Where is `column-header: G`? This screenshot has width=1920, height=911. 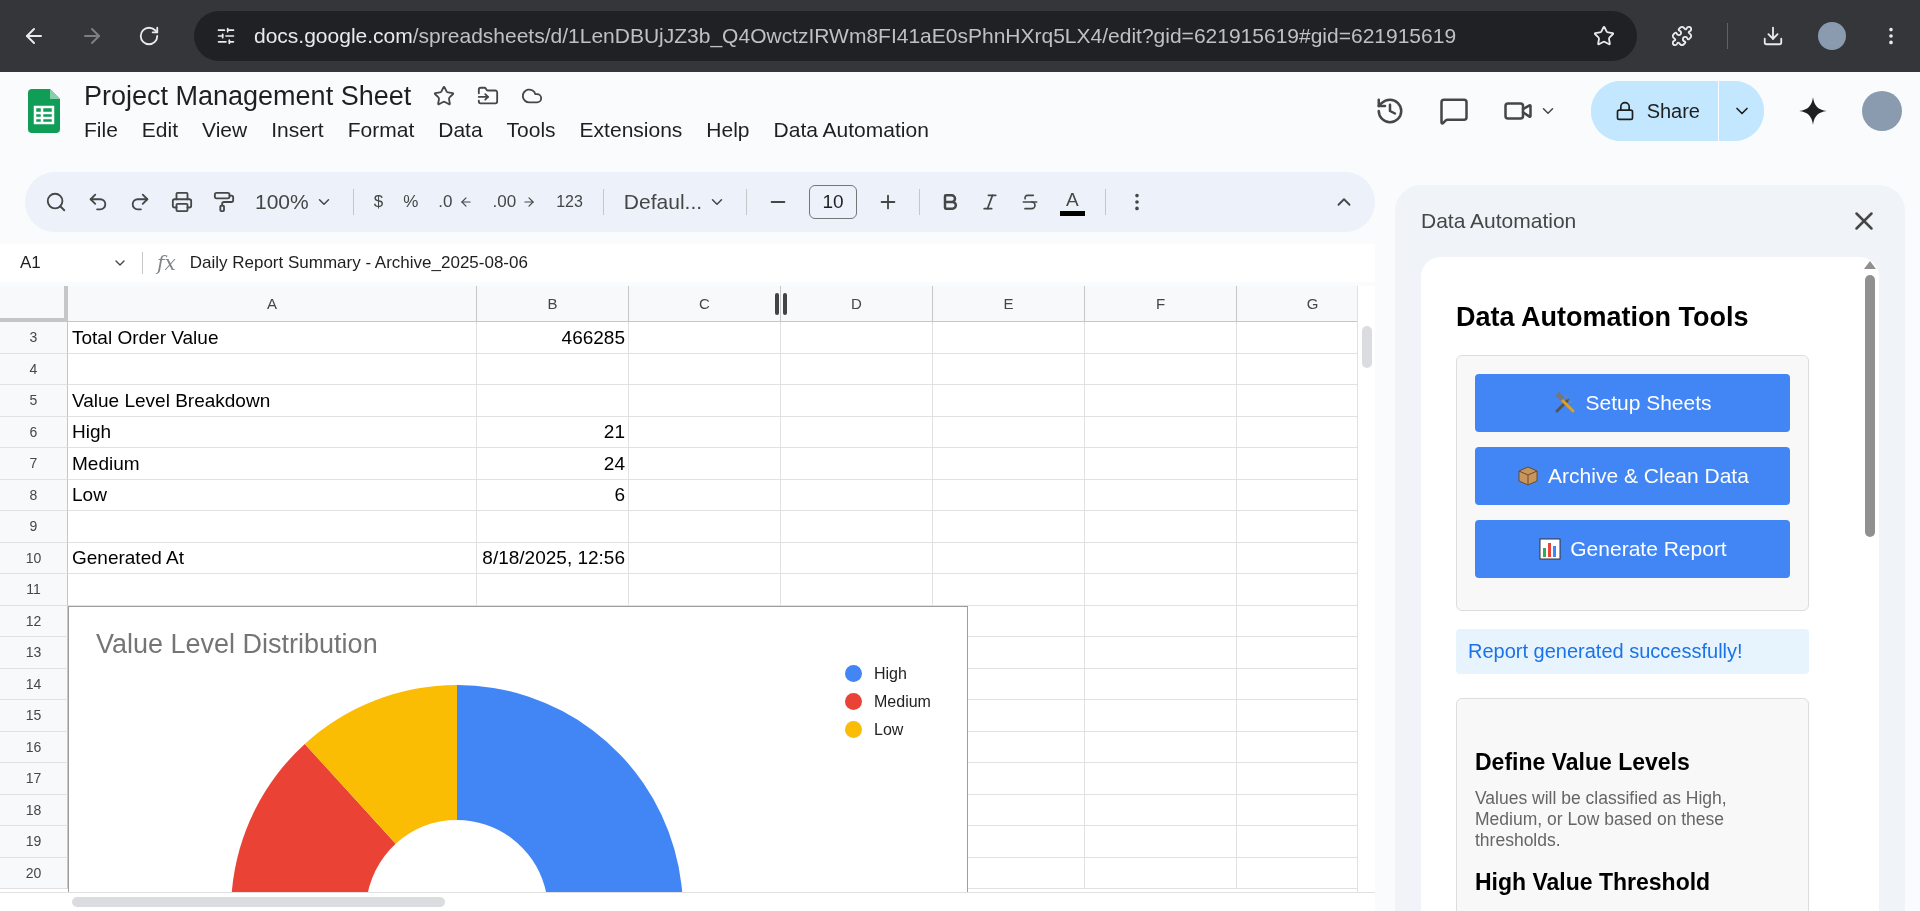
column-header: G is located at coordinates (1297, 304).